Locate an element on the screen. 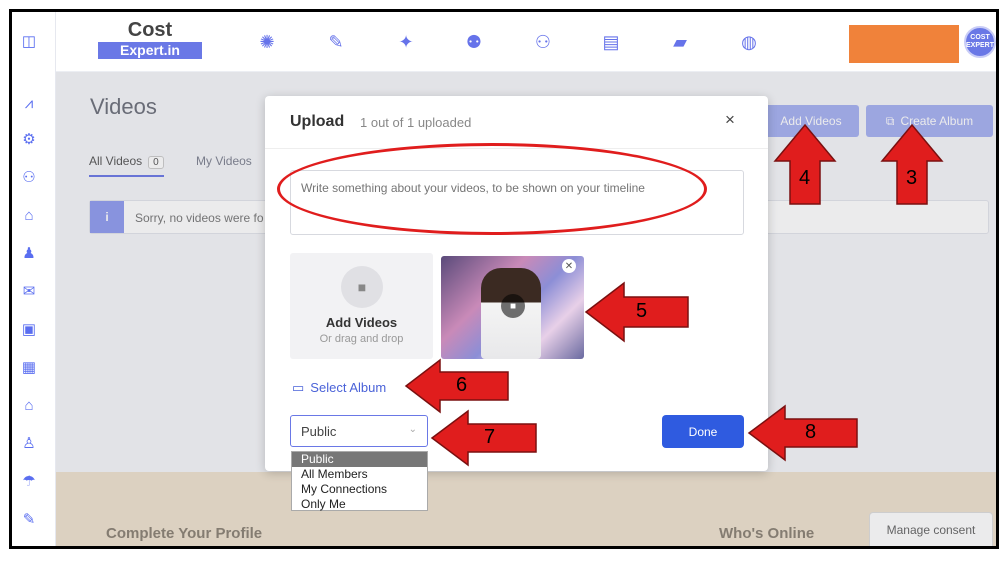  modal-title: Upload is located at coordinates (317, 121).